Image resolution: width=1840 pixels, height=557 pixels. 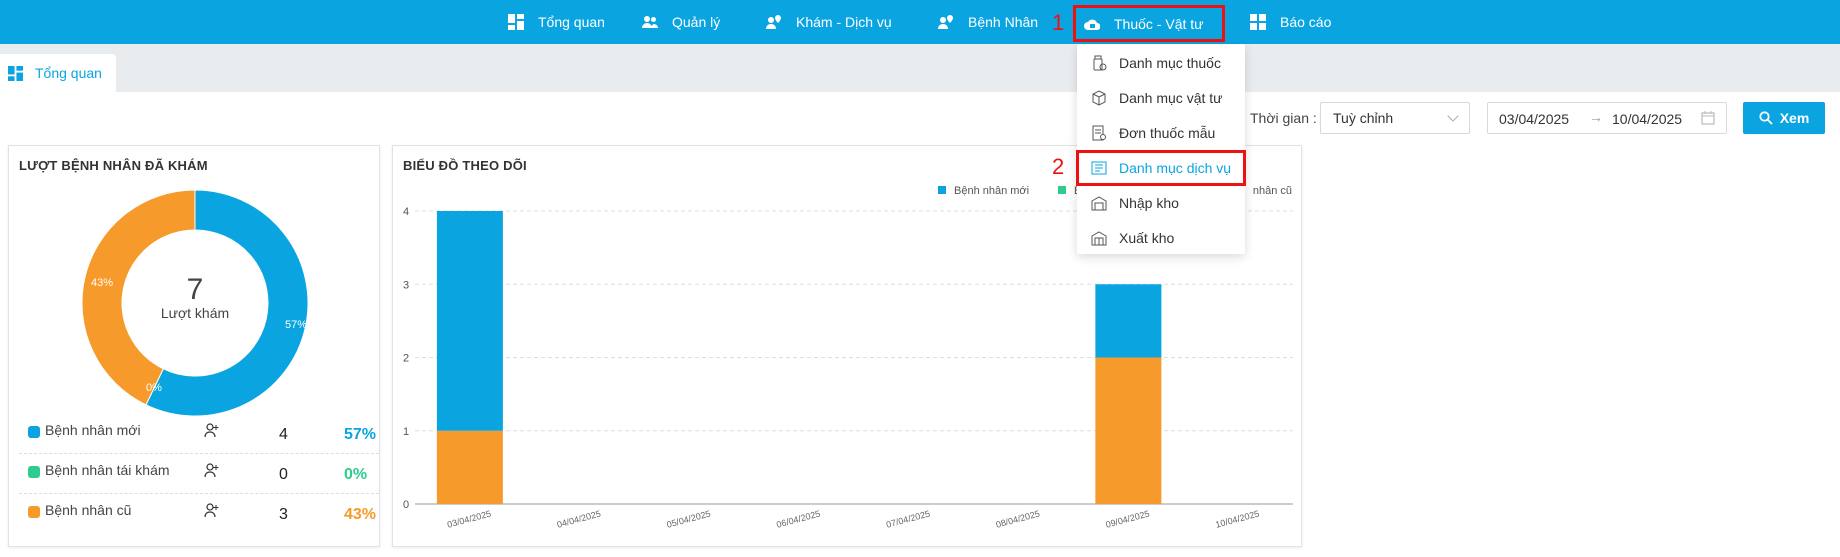 I want to click on service-list-icon, so click(x=1099, y=168).